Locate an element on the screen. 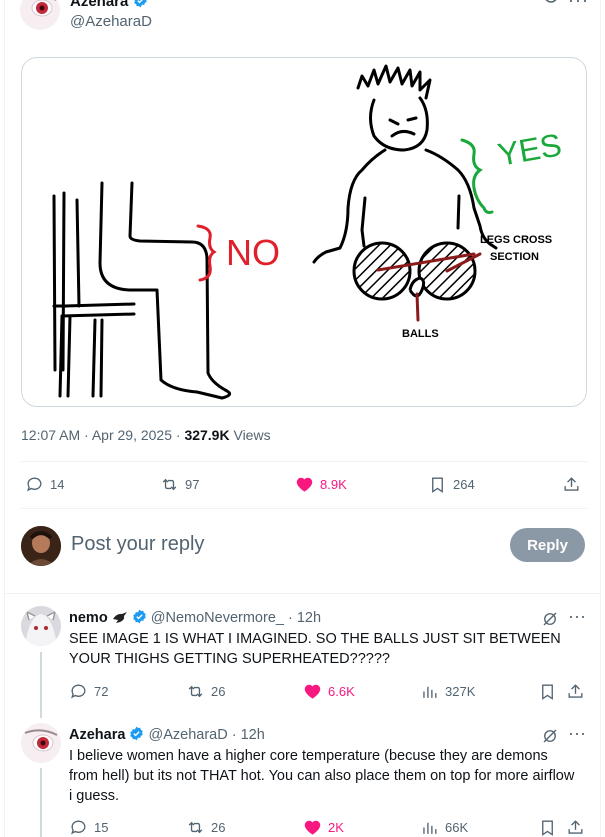  views-button: 66K is located at coordinates (444, 827).